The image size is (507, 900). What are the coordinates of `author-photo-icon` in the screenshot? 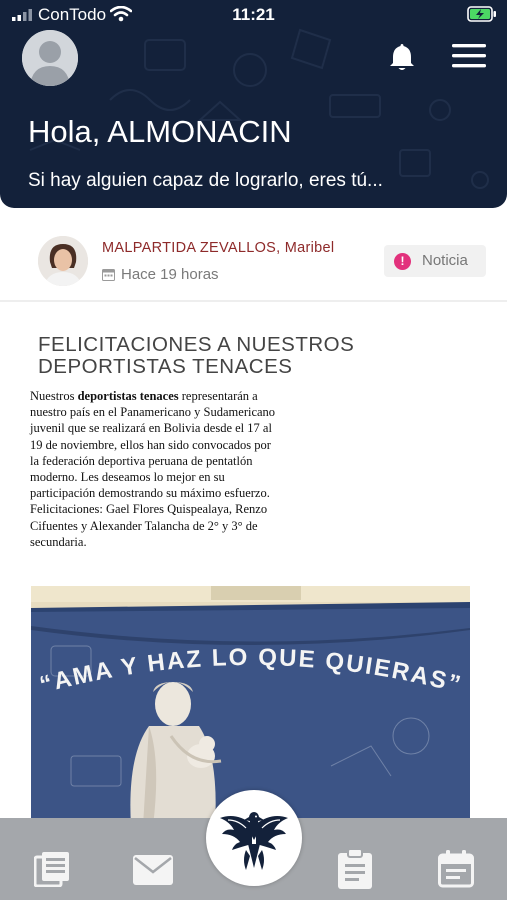 It's located at (63, 261).